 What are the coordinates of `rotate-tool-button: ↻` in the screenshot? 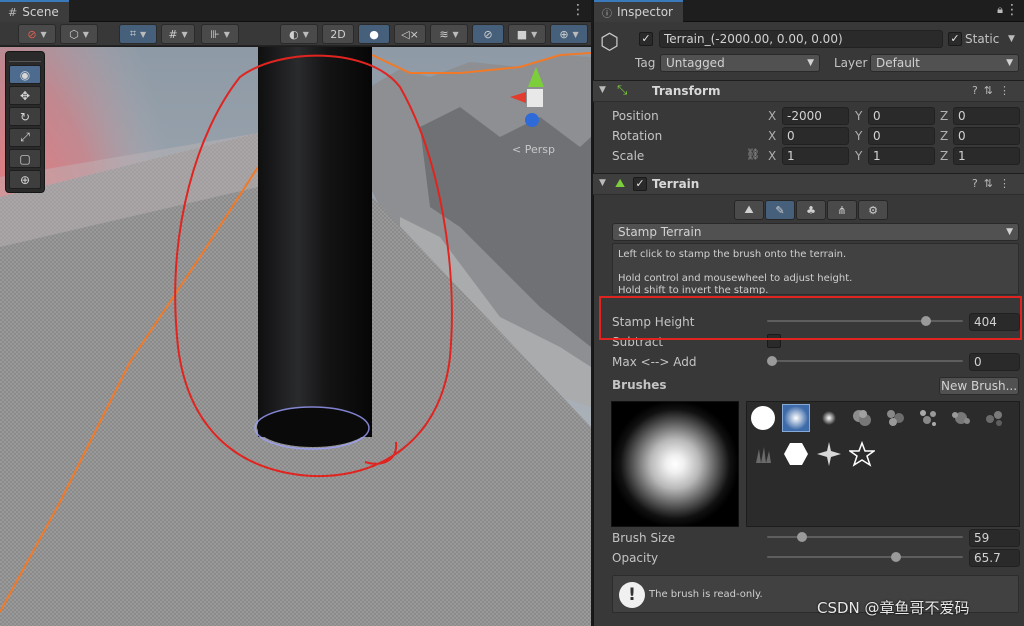 It's located at (25, 116).